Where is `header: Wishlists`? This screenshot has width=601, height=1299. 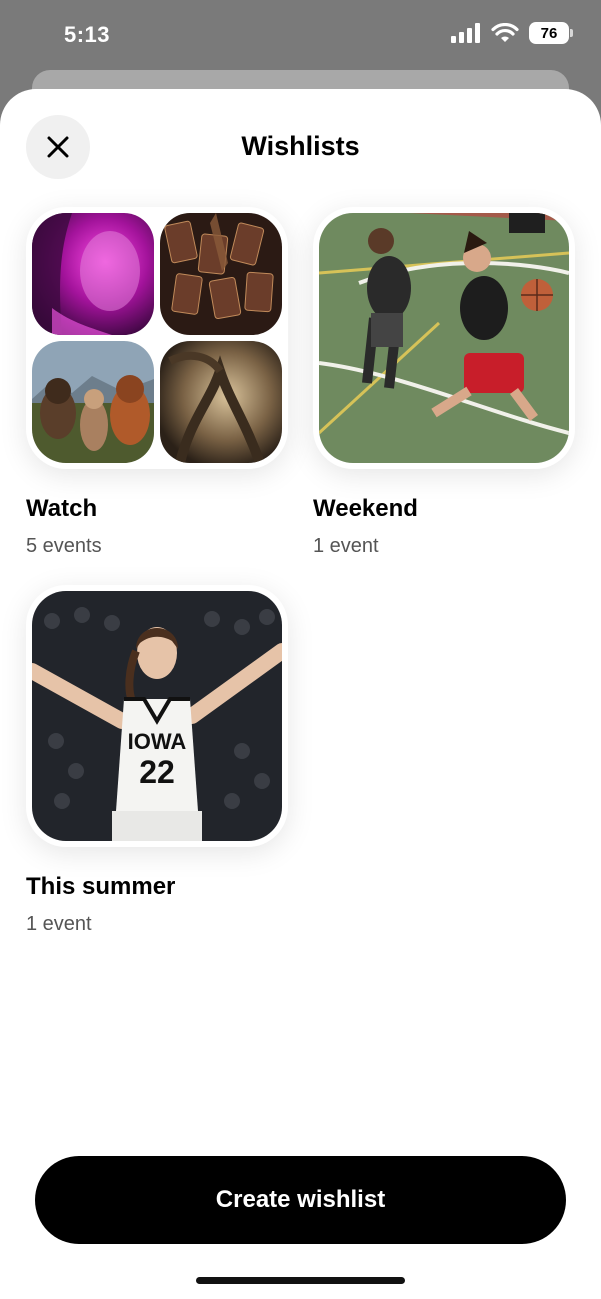 header: Wishlists is located at coordinates (300, 146).